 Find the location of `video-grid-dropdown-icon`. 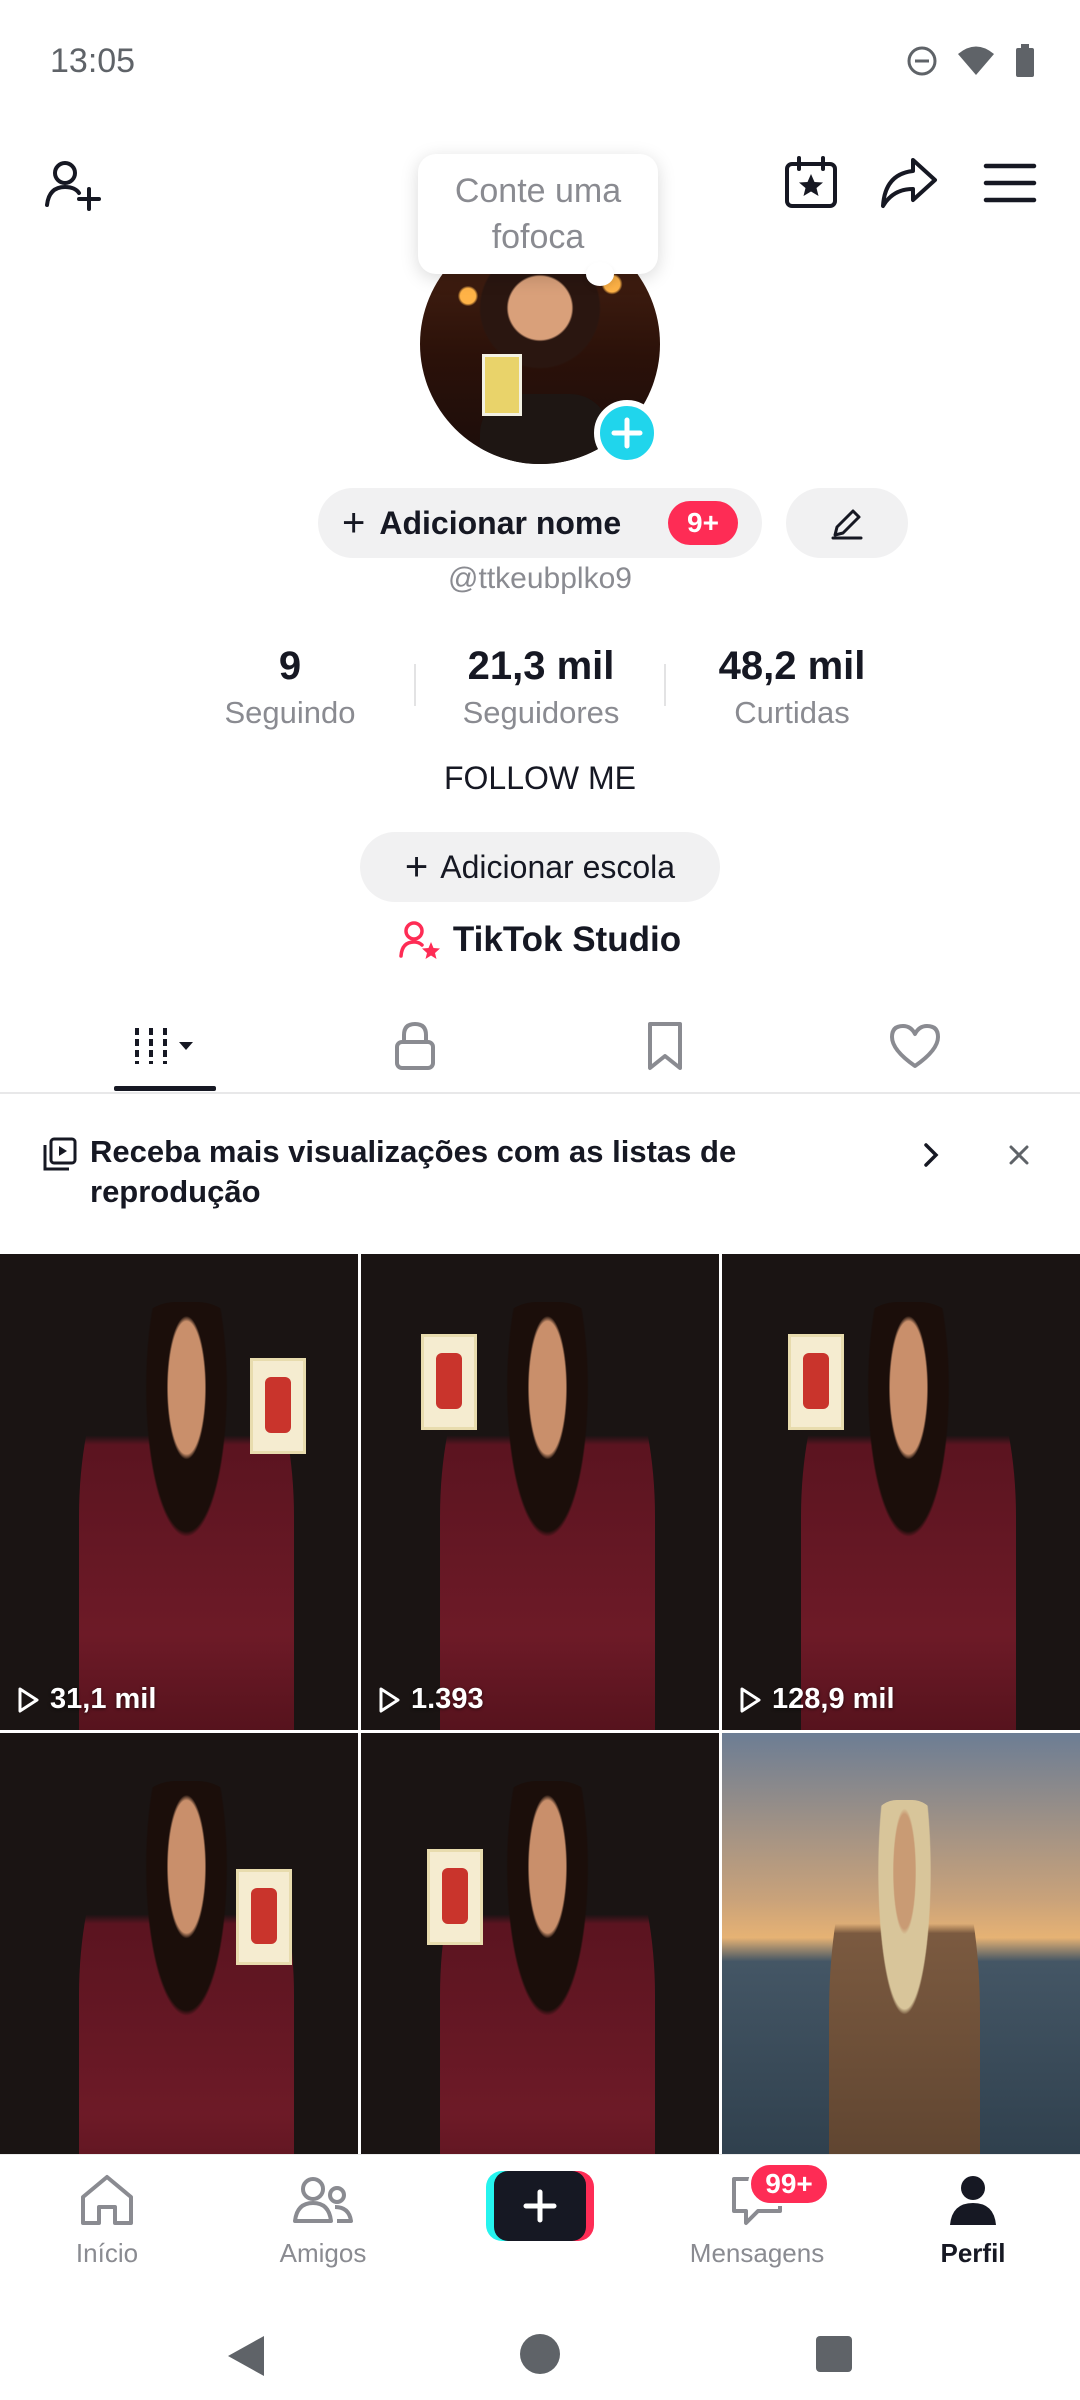

video-grid-dropdown-icon is located at coordinates (164, 1046).